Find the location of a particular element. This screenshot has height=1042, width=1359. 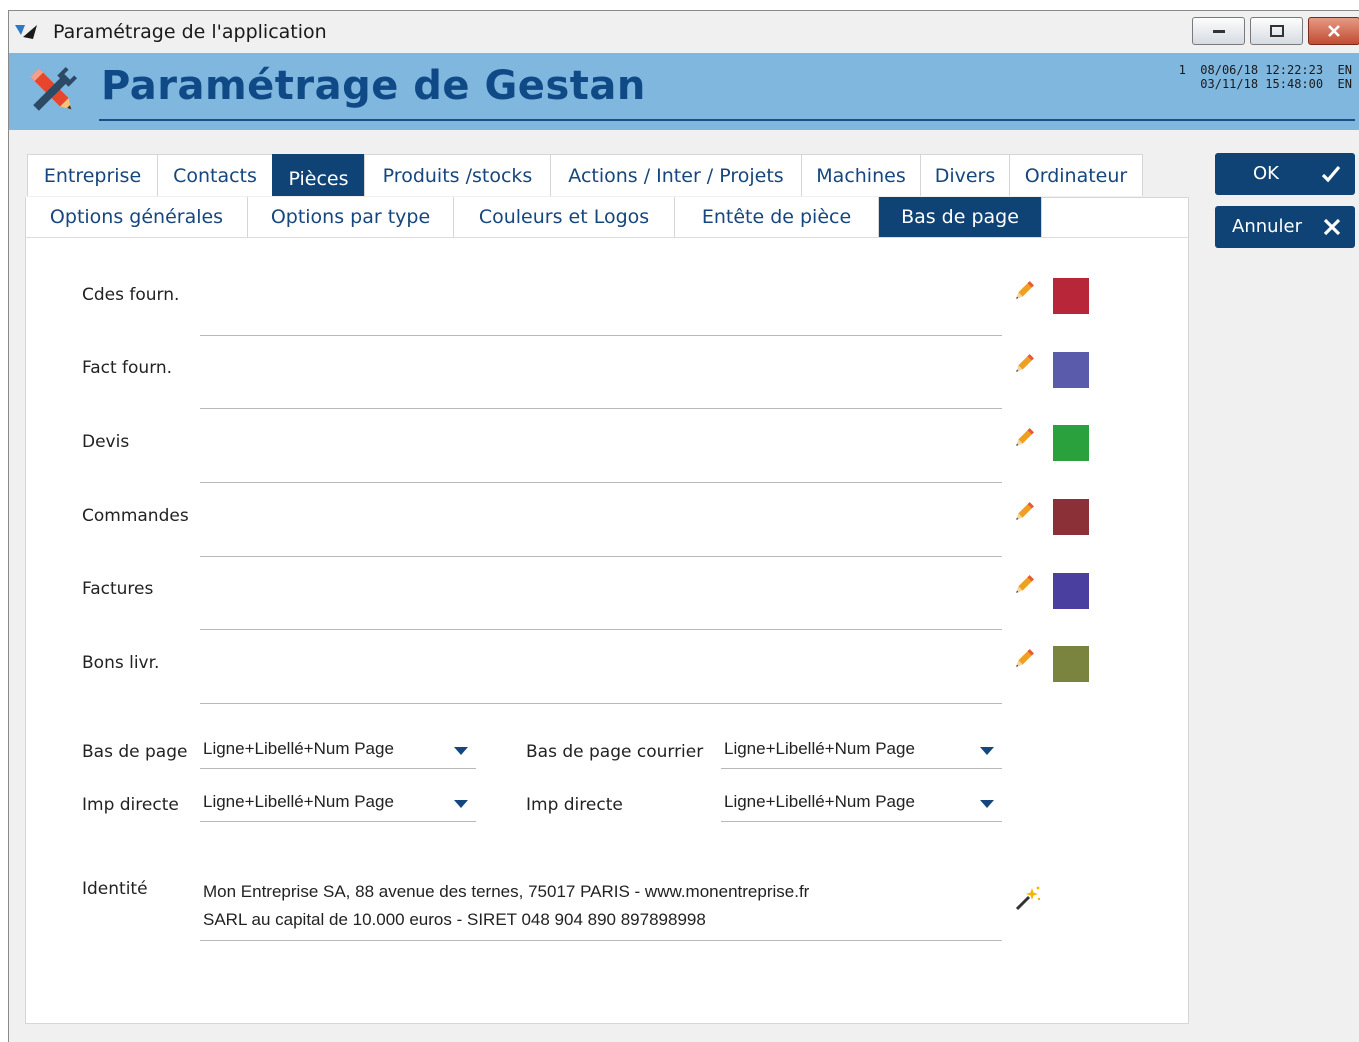

bas-de-page-courrier-label: Bas de page courrier is located at coordinates (615, 752).